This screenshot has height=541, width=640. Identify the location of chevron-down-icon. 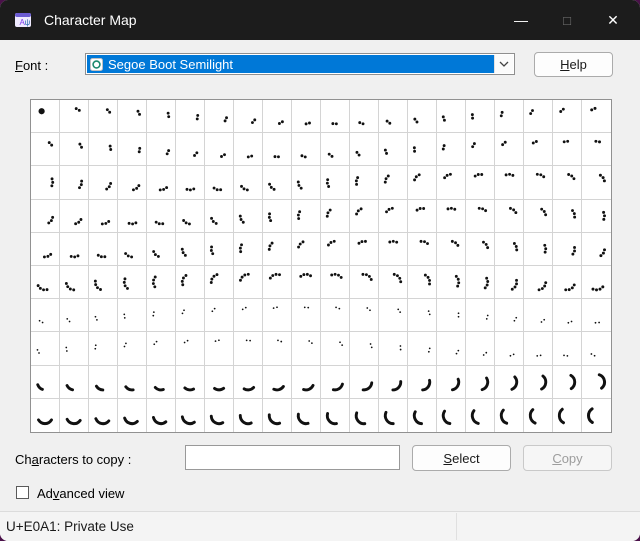
(503, 64).